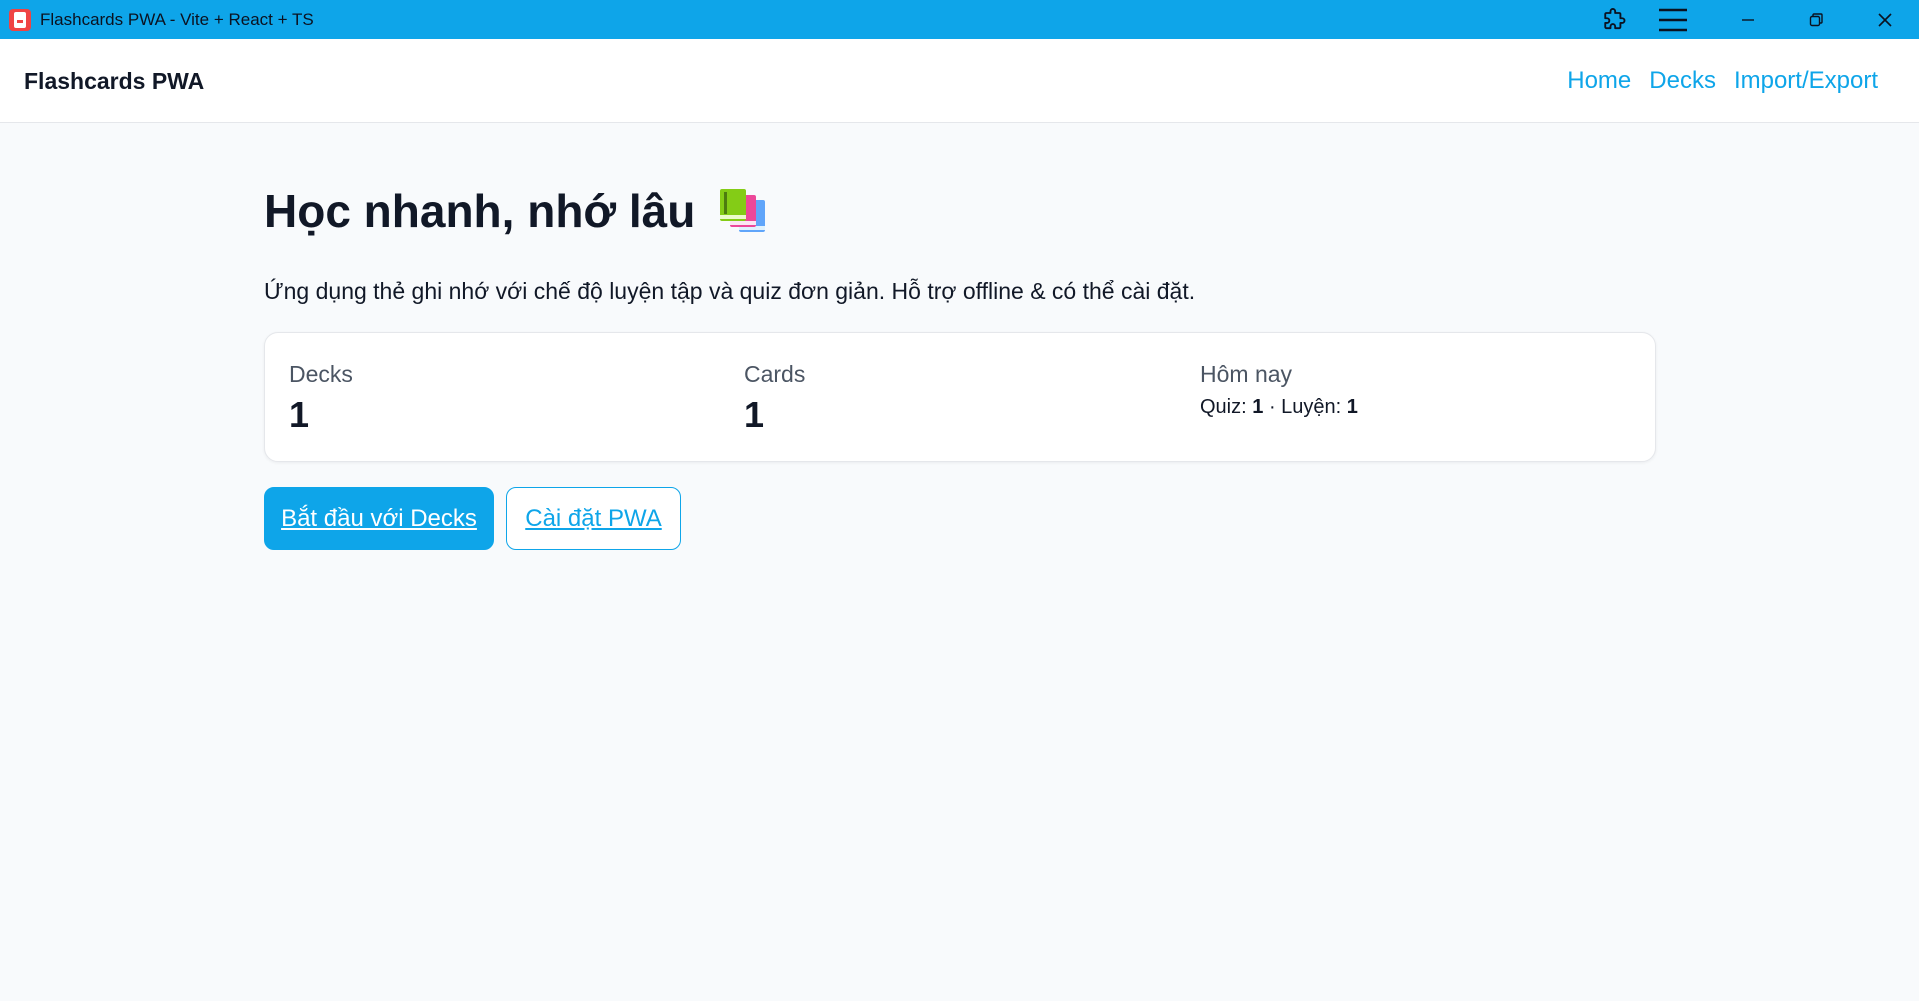 The width and height of the screenshot is (1919, 1001). Describe the element at coordinates (1246, 374) in the screenshot. I see `stat-today-label: Hôm nay` at that location.